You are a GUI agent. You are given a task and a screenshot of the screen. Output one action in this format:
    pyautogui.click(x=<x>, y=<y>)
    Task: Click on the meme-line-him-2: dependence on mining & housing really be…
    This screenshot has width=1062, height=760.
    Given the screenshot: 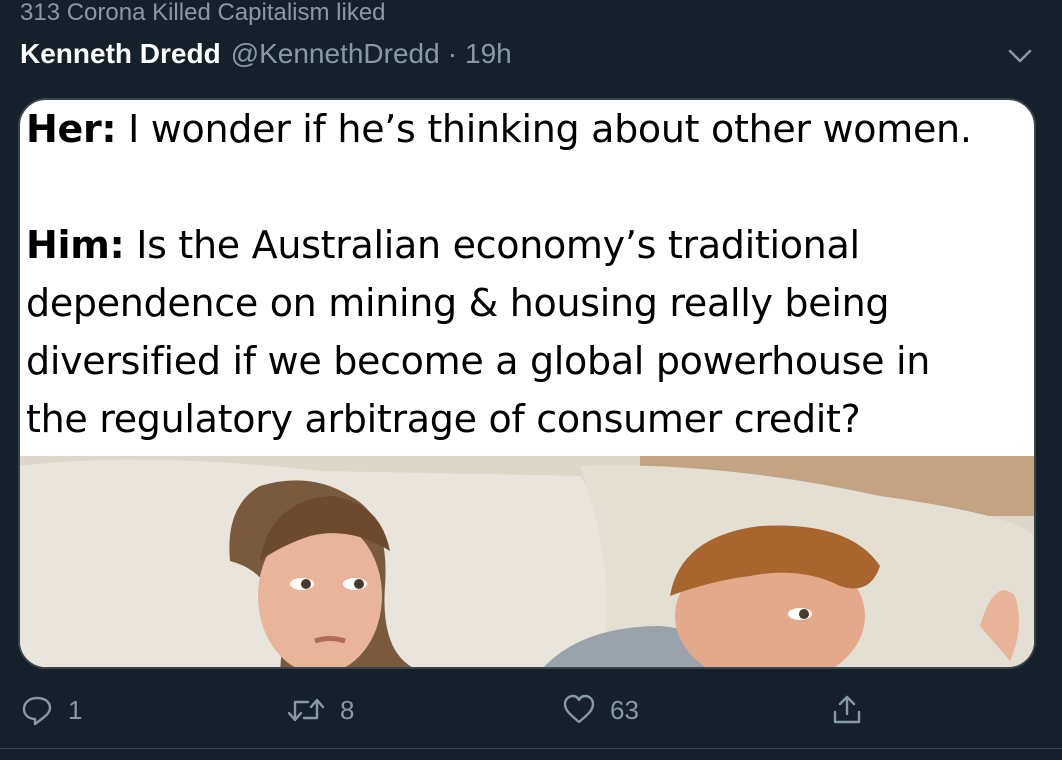 What is the action you would take?
    pyautogui.click(x=458, y=303)
    